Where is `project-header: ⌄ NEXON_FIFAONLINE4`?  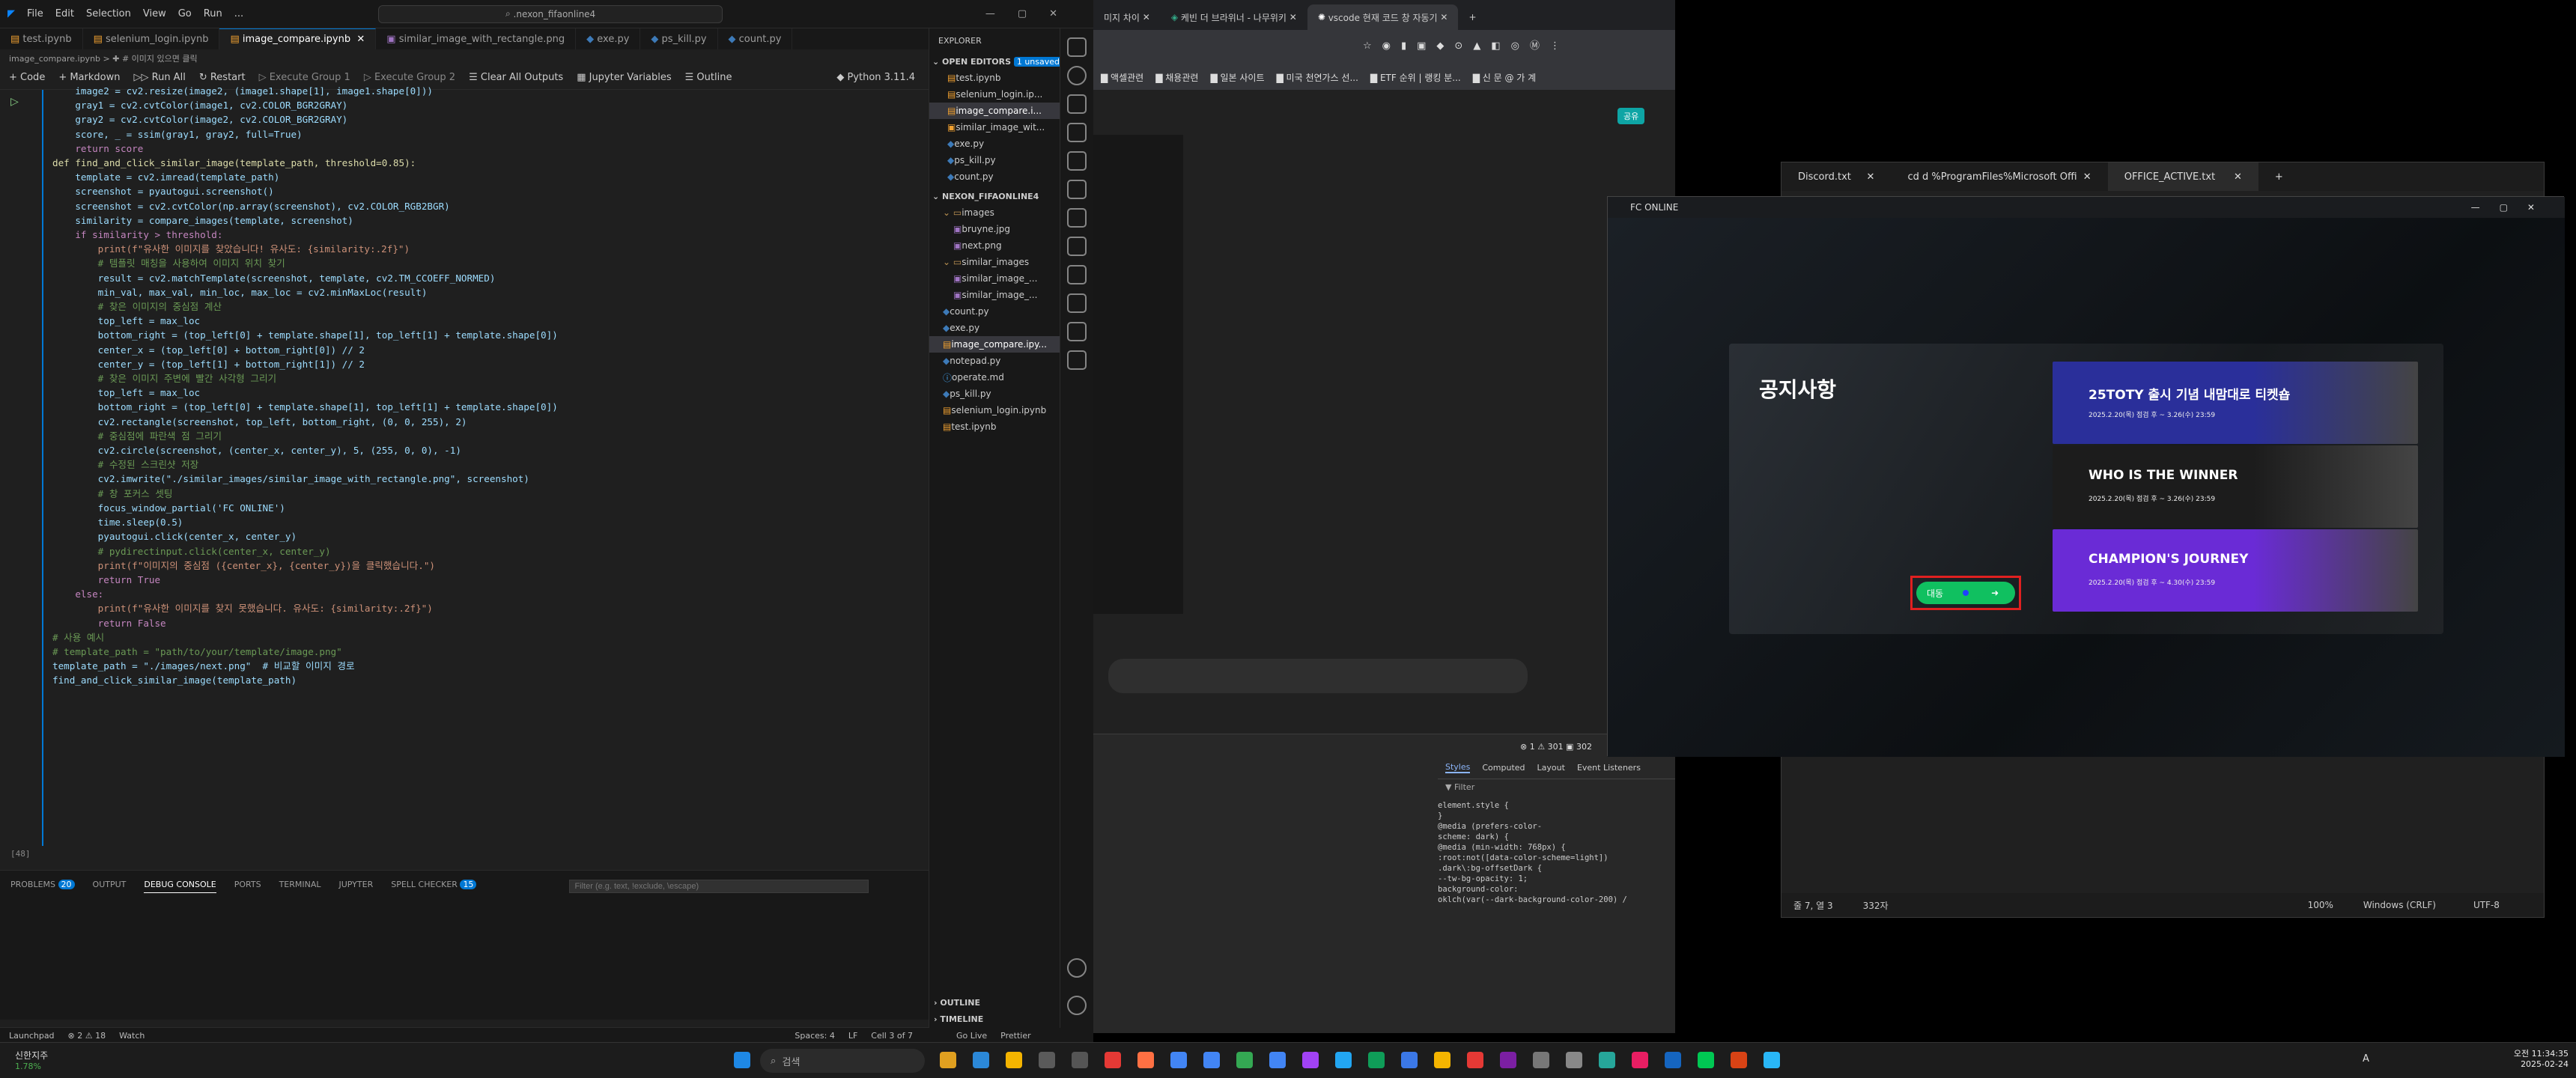 project-header: ⌄ NEXON_FIFAONLINE4 is located at coordinates (994, 196).